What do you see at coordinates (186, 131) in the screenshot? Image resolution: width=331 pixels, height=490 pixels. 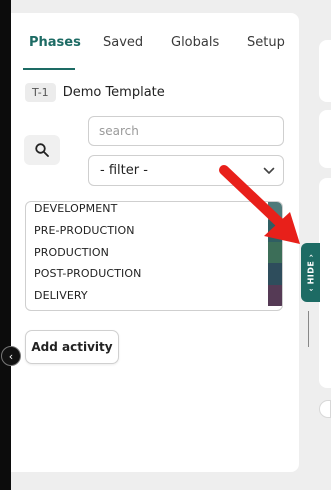 I see `search-input` at bounding box center [186, 131].